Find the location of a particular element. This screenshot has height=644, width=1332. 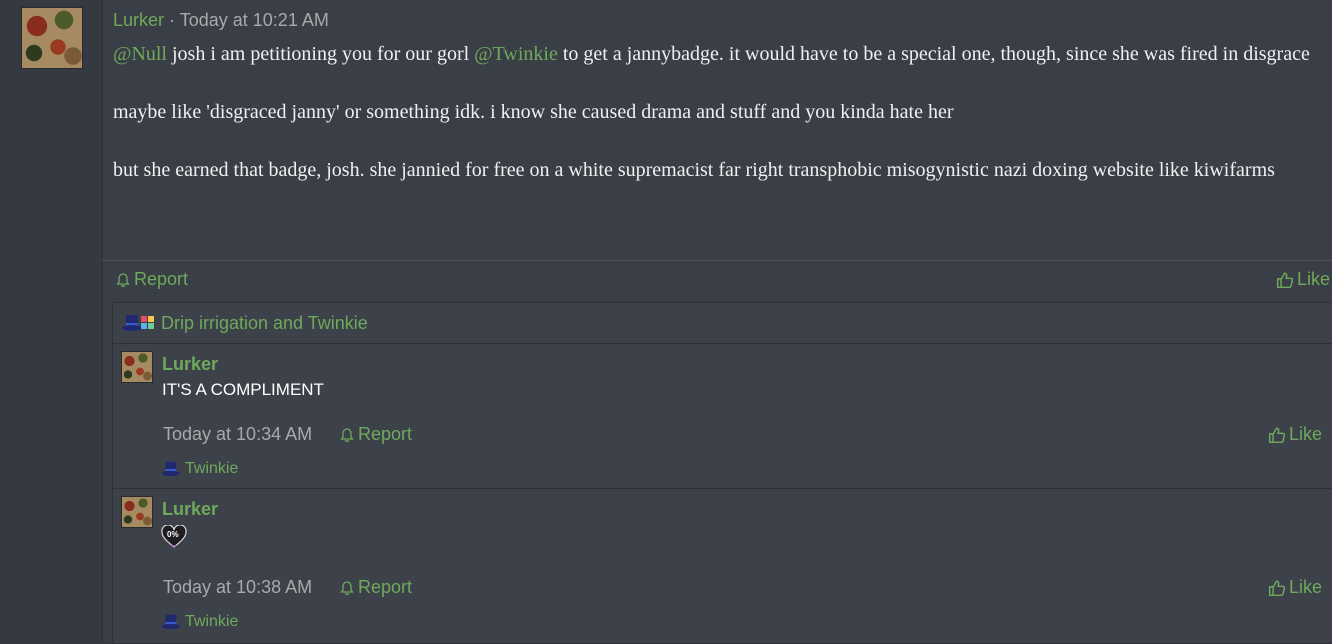

reply-time: Today at 10:34 AM is located at coordinates (237, 434).